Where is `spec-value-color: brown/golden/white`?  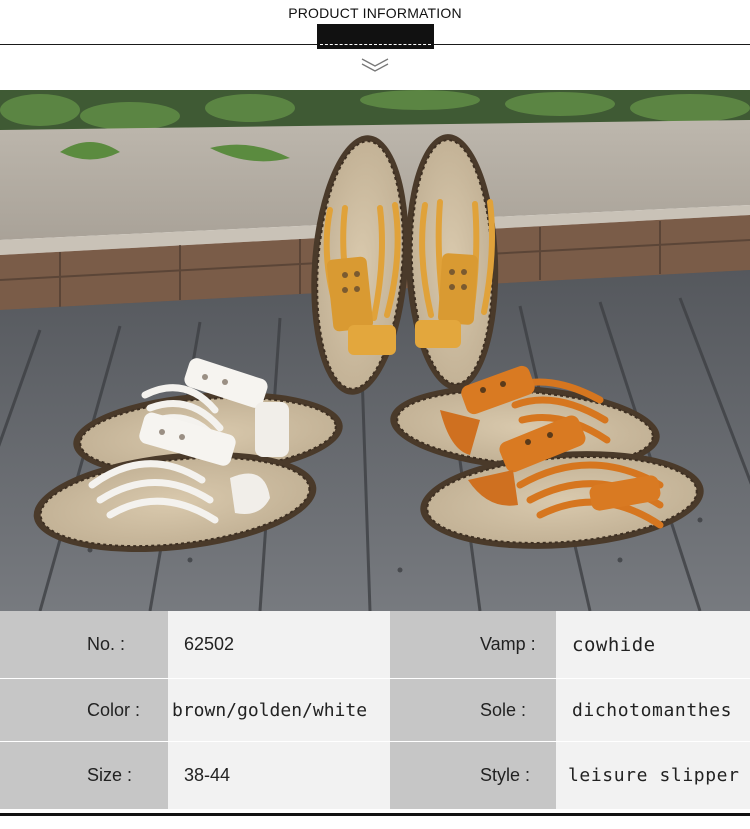
spec-value-color: brown/golden/white is located at coordinates (270, 710).